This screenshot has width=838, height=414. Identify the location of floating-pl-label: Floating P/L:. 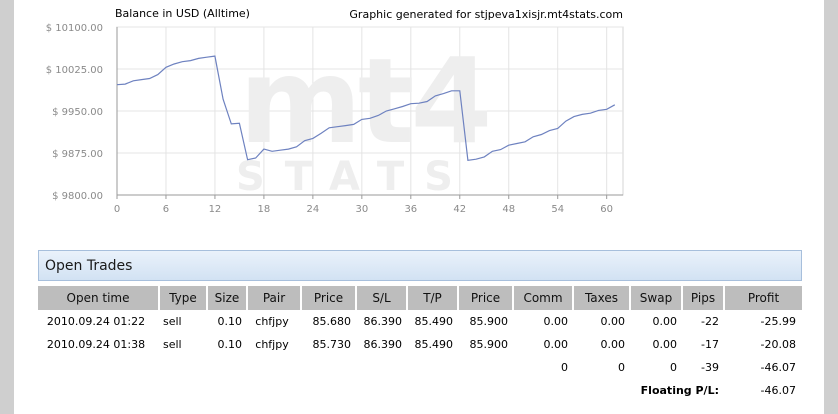
(679, 390).